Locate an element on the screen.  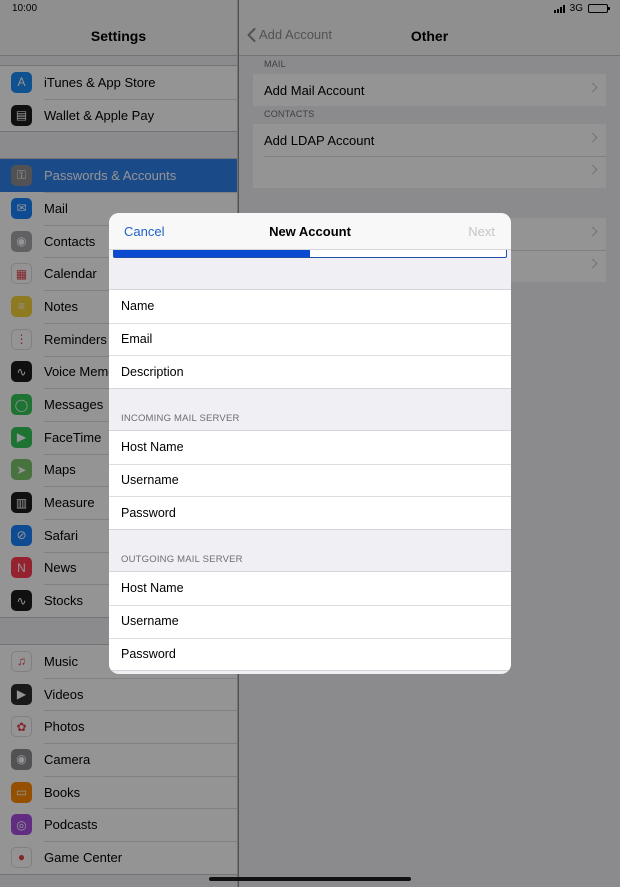
email-field: Email is located at coordinates (310, 339).